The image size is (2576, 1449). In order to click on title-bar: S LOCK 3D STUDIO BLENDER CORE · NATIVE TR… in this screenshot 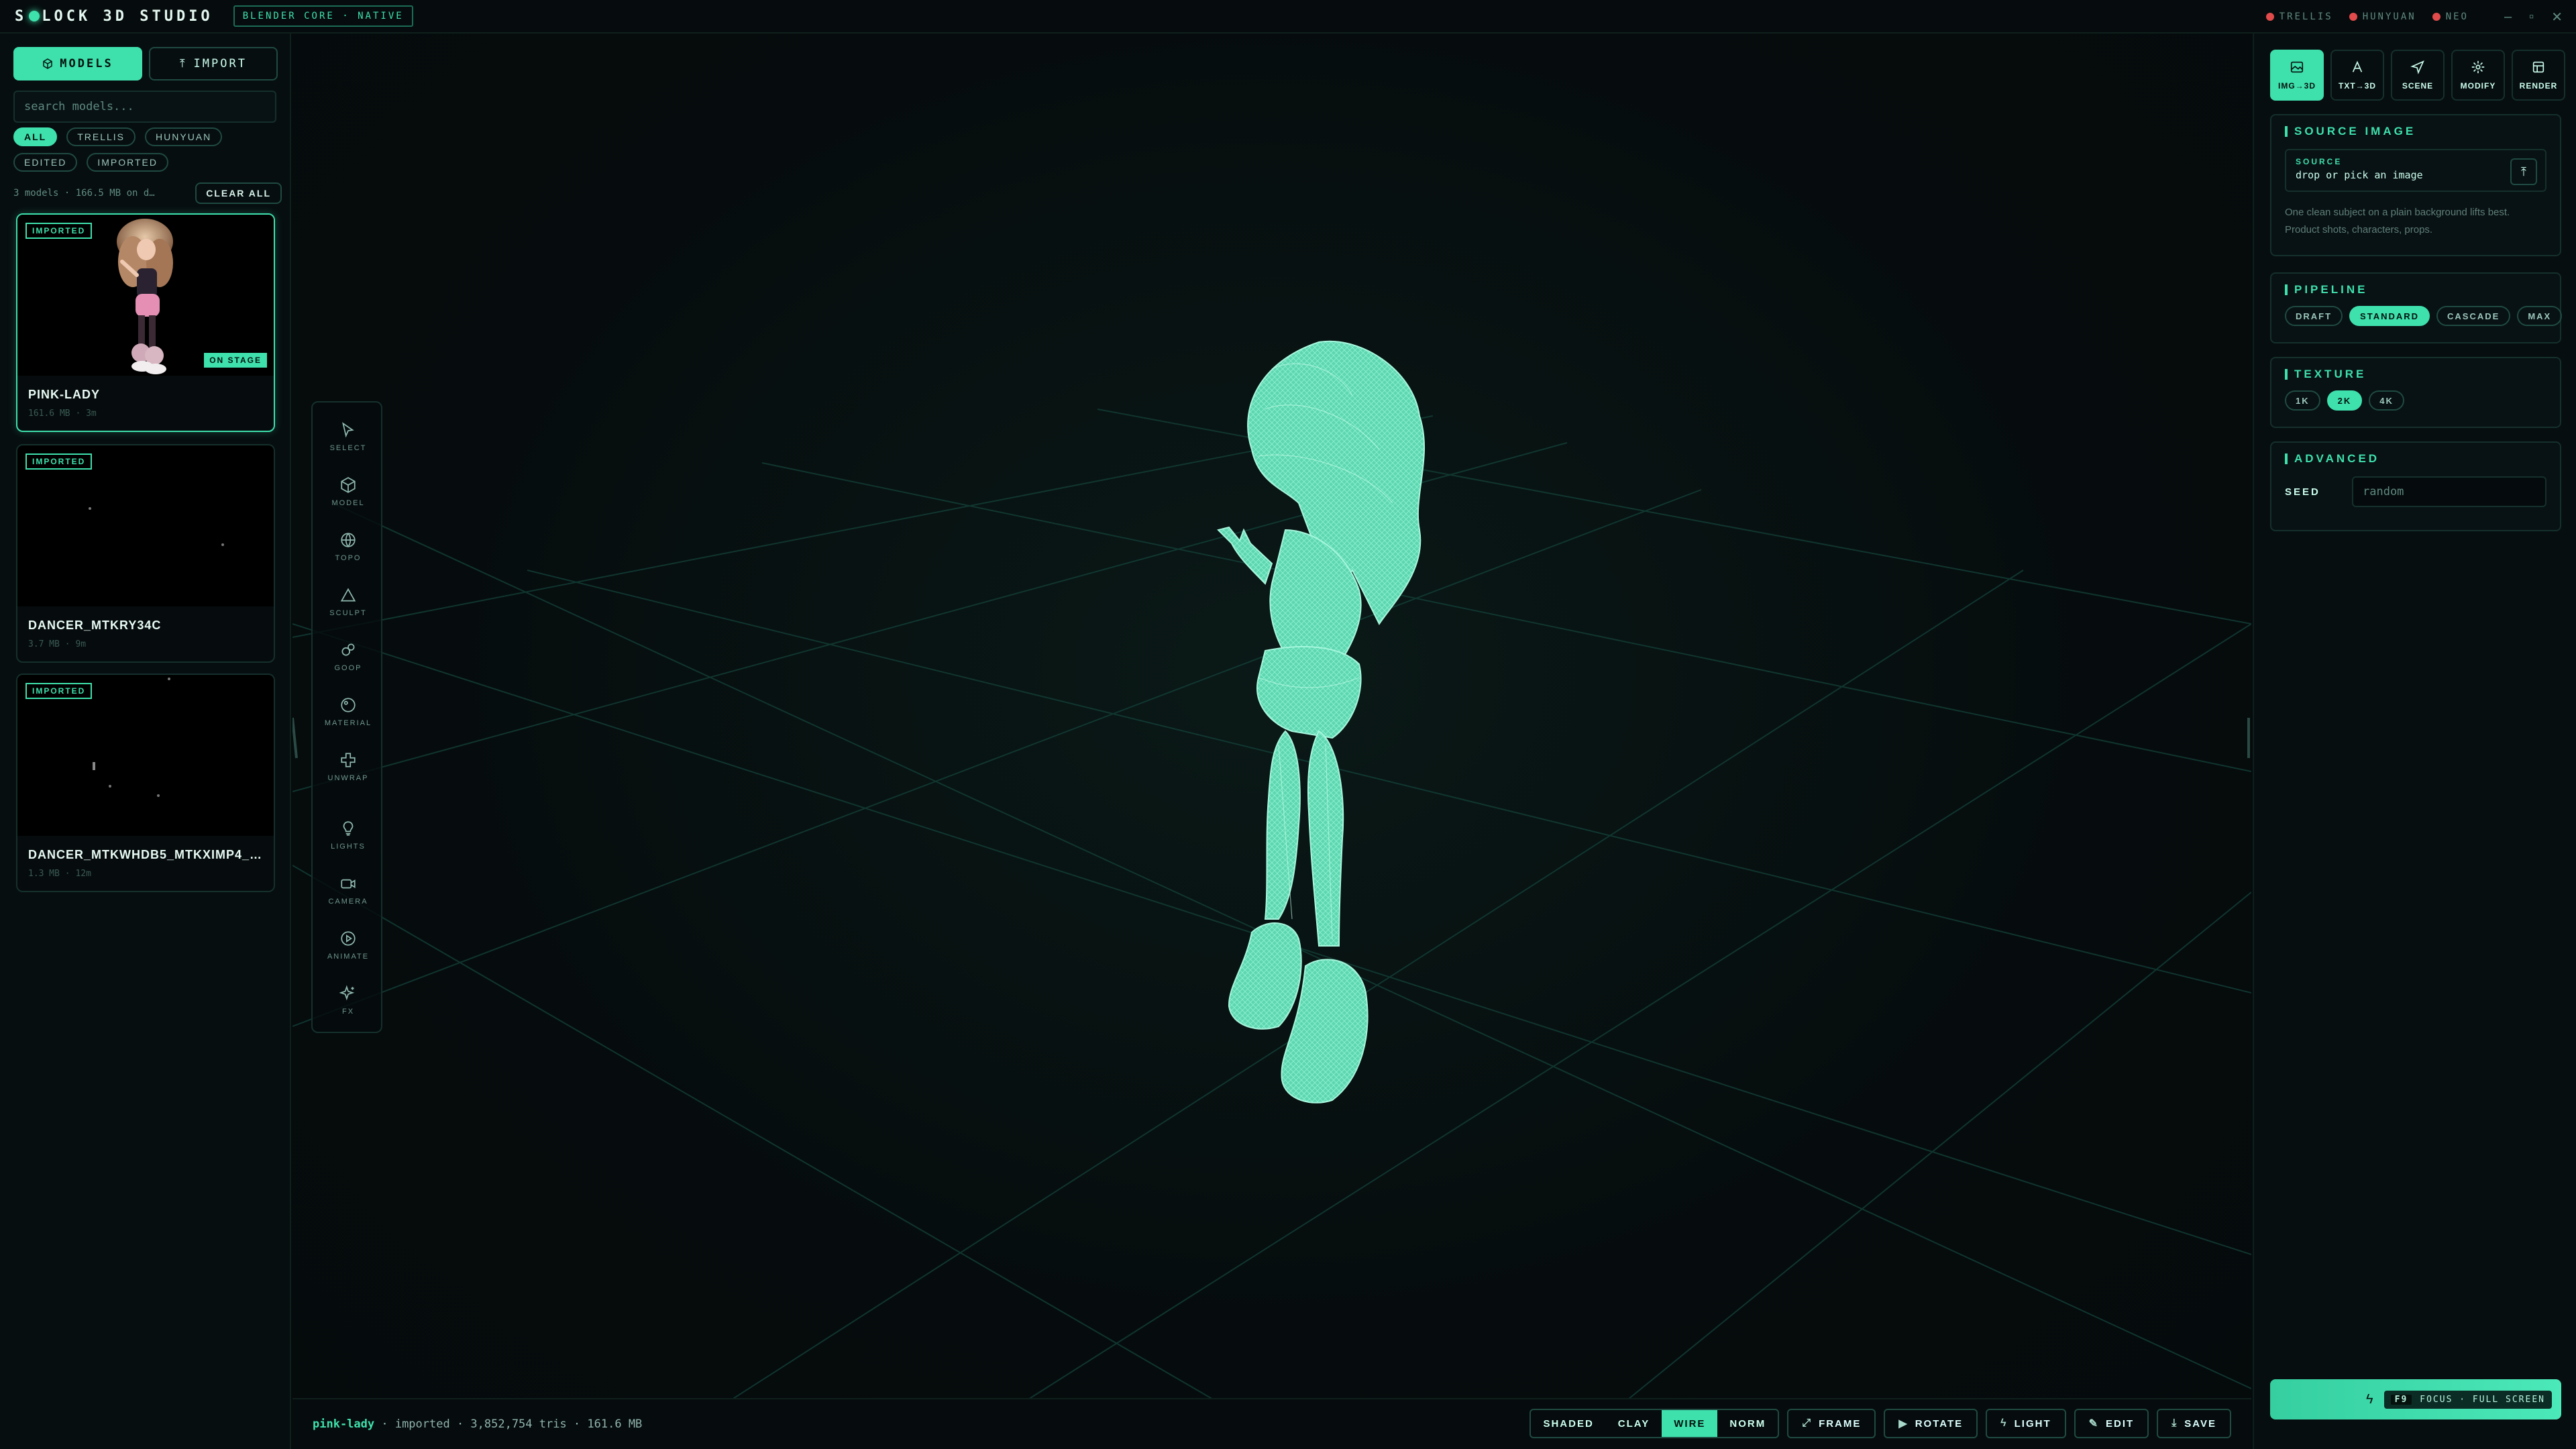, I will do `click(1288, 17)`.